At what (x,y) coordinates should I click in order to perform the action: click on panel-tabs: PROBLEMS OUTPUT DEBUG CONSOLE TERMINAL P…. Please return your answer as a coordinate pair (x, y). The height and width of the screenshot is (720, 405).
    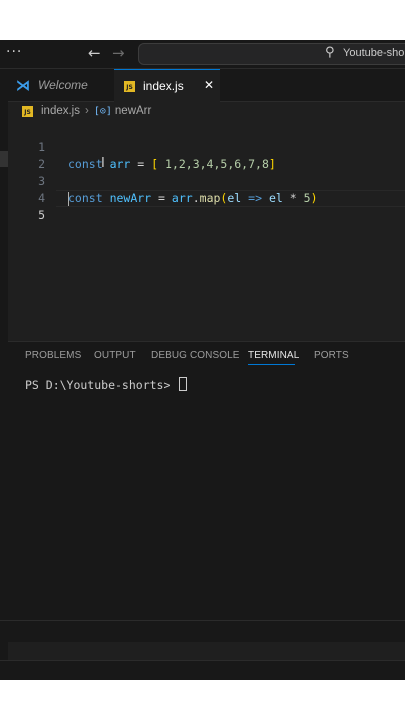
    Looking at the image, I should click on (206, 356).